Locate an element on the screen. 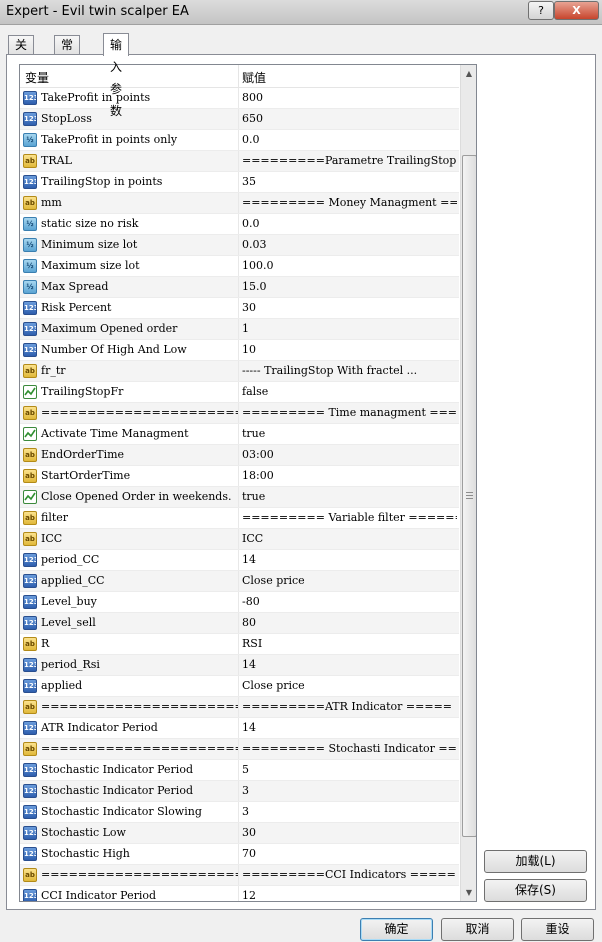  param-name-cell: ½ Maximum size lot is located at coordinates (129, 266).